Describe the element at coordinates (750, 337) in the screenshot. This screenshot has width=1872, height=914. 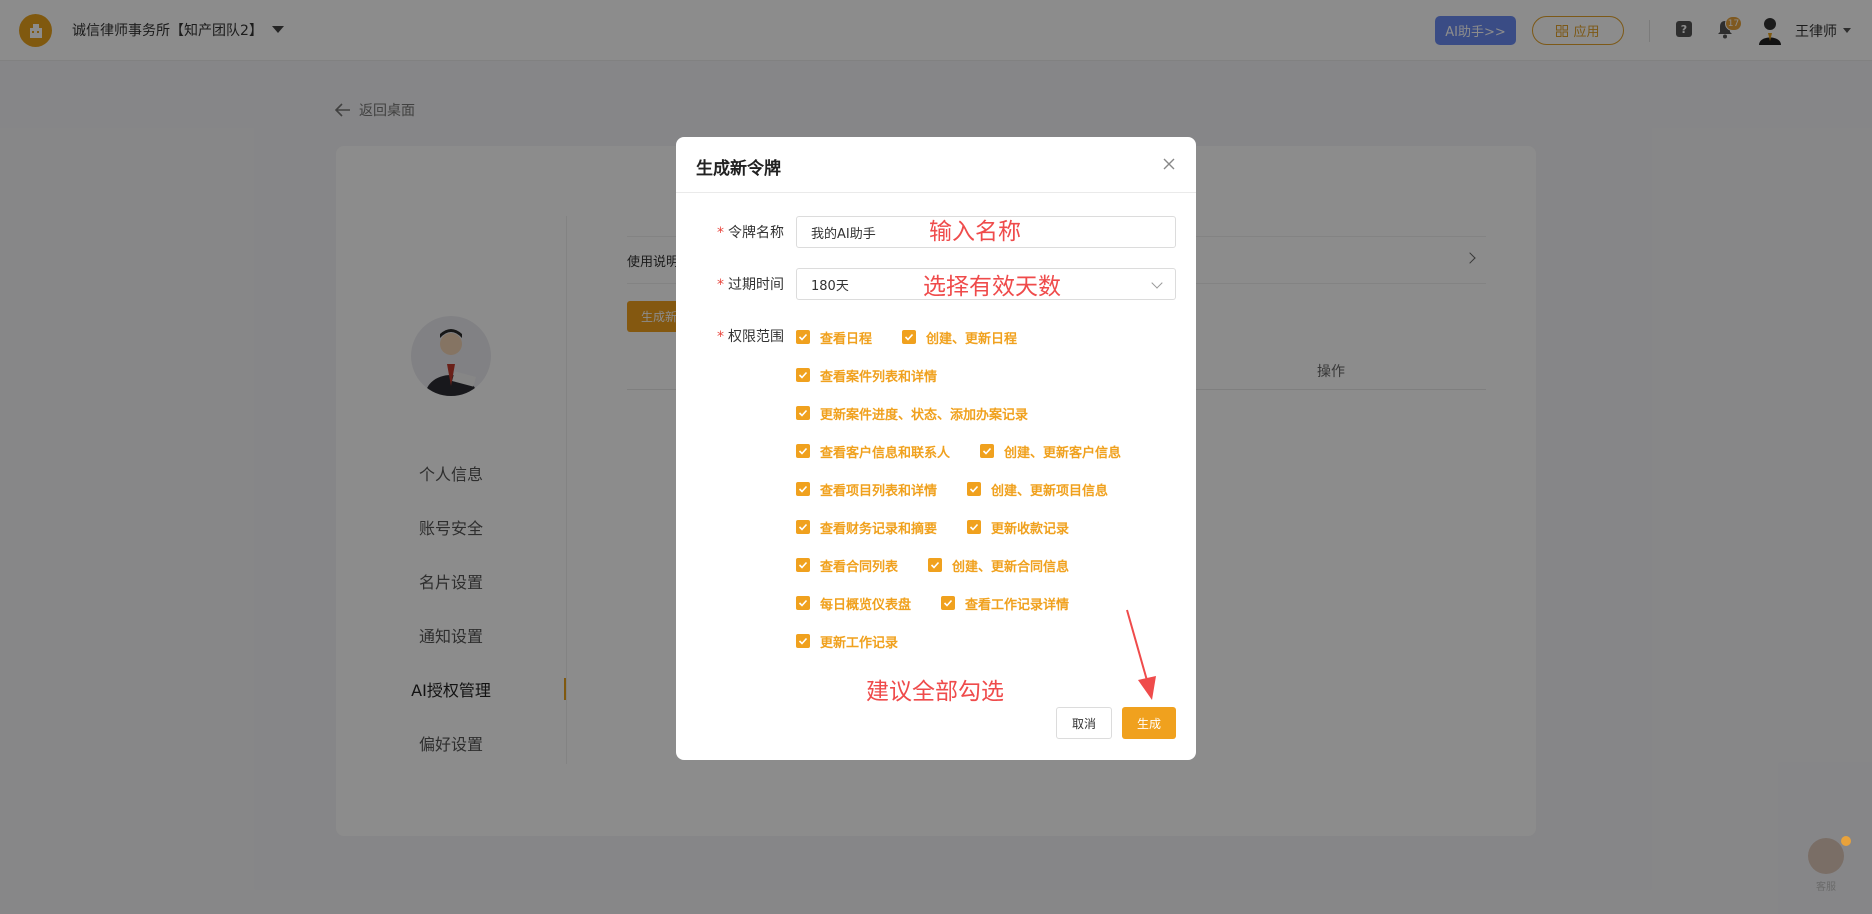
I see `scope-label: * 权限范围` at that location.